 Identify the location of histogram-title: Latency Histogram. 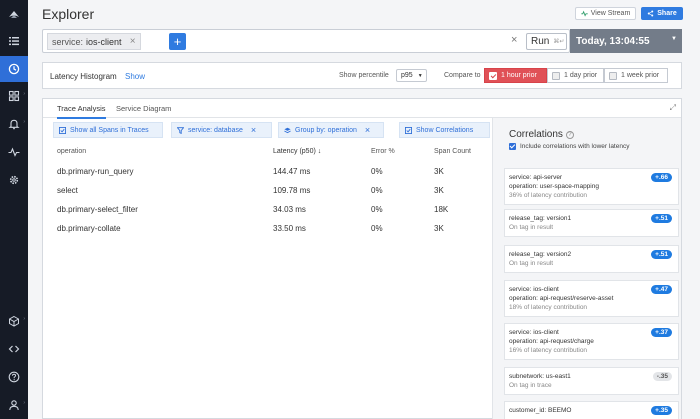
(83, 76).